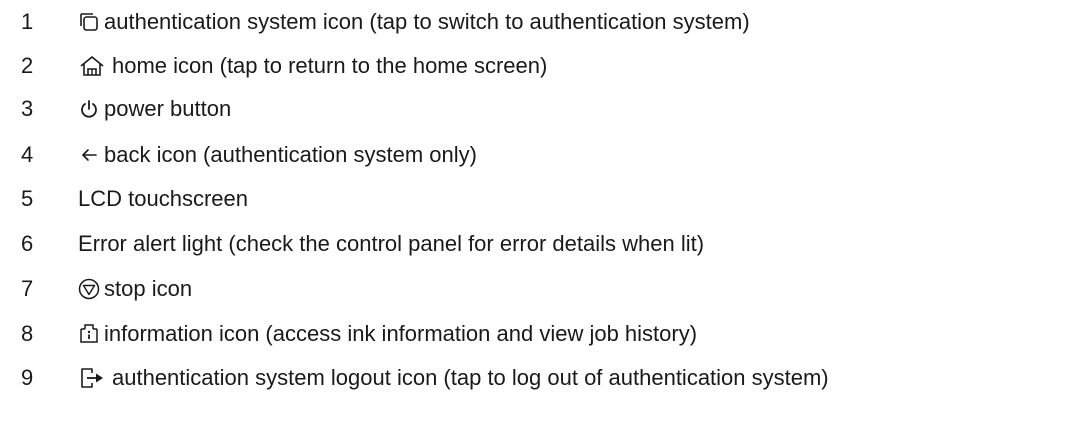  Describe the element at coordinates (27, 108) in the screenshot. I see `item-number: 3` at that location.